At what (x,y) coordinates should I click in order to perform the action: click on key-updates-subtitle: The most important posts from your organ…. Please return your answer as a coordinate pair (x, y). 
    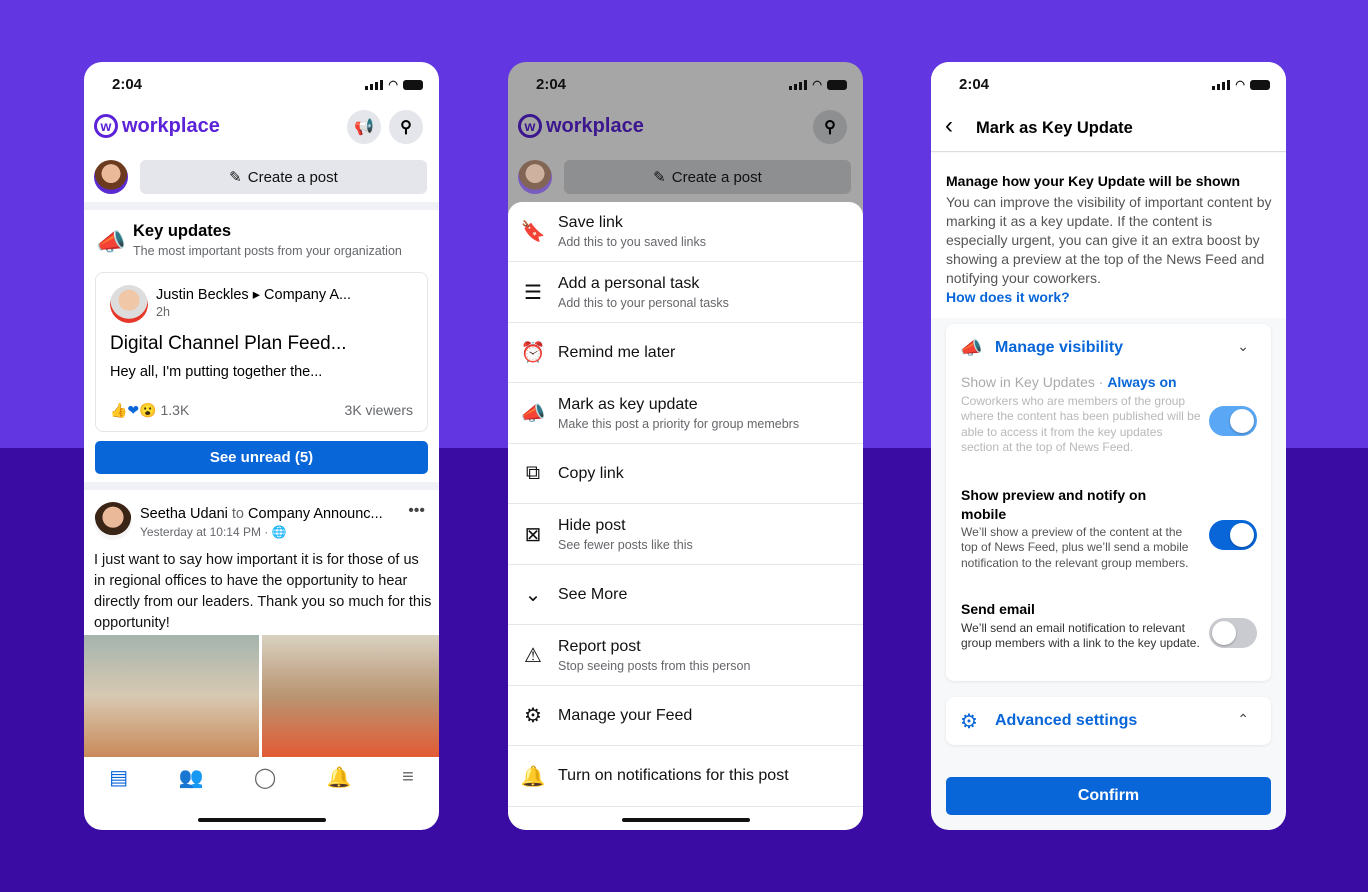
    Looking at the image, I should click on (267, 251).